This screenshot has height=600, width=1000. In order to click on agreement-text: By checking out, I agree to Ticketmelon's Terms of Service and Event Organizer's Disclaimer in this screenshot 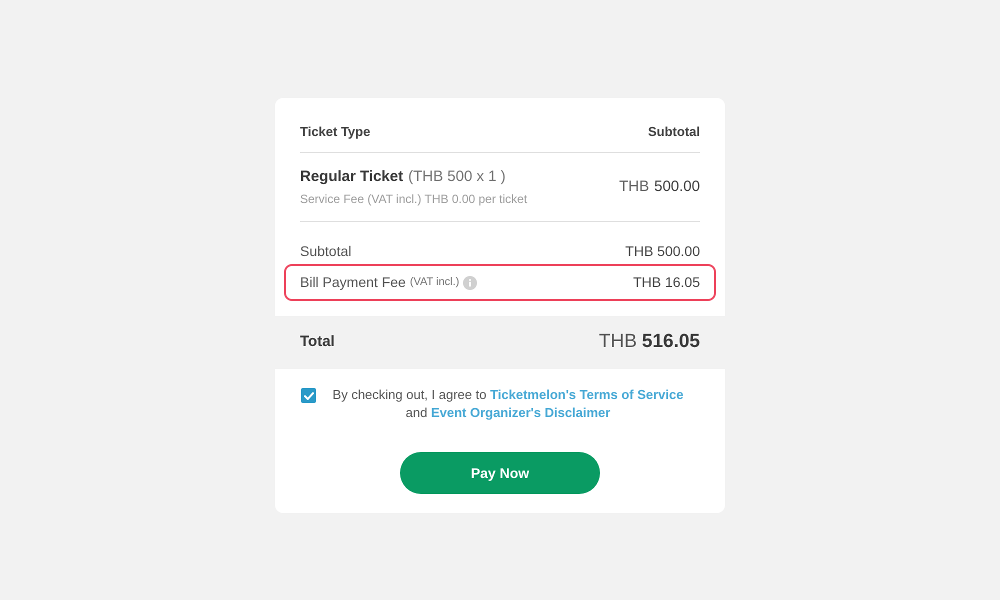, I will do `click(508, 404)`.